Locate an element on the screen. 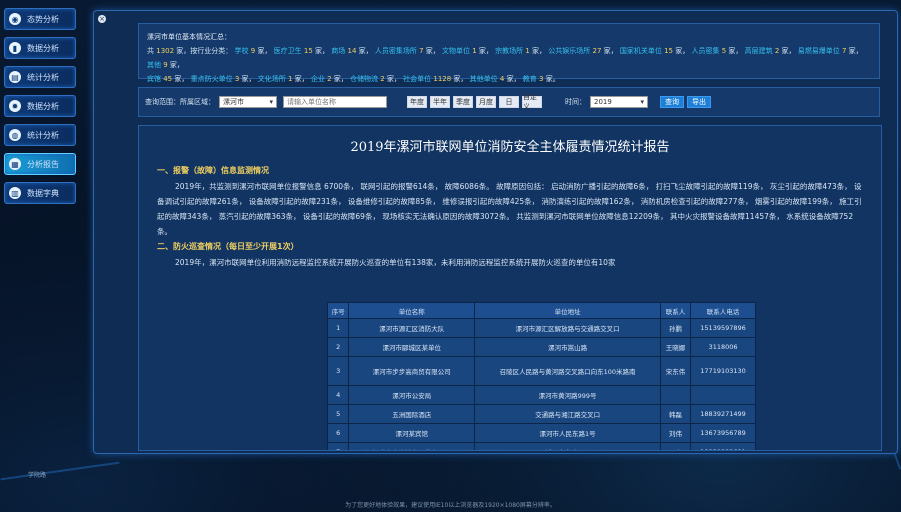 The image size is (901, 512). dashboard-icon: ◉ is located at coordinates (15, 19).